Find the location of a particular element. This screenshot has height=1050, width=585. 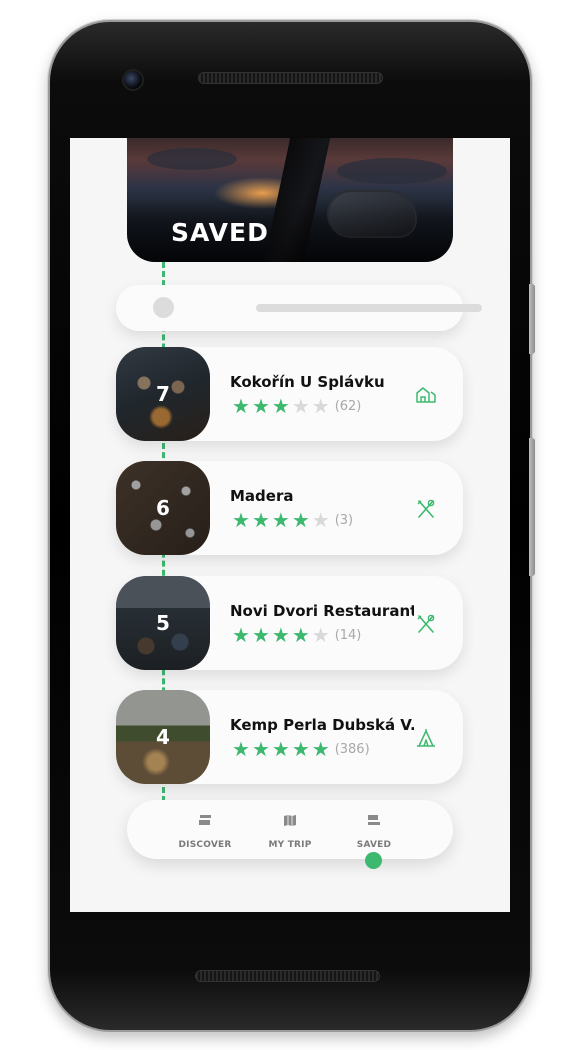

star-rating: ★ ★ ★ ★ ★ (386) is located at coordinates (301, 749).